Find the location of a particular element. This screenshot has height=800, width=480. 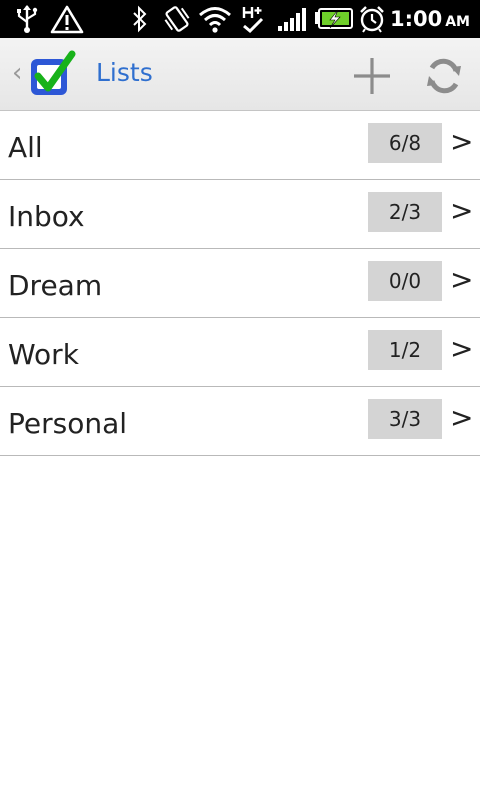

refresh-button is located at coordinates (444, 76).